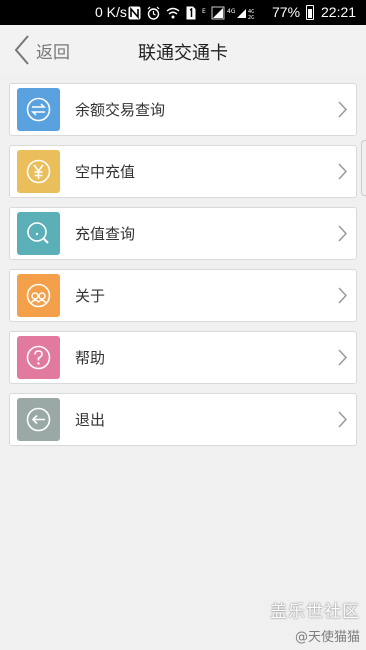 This screenshot has width=366, height=650. What do you see at coordinates (327, 637) in the screenshot?
I see `watermark-author: @天使猫猫` at bounding box center [327, 637].